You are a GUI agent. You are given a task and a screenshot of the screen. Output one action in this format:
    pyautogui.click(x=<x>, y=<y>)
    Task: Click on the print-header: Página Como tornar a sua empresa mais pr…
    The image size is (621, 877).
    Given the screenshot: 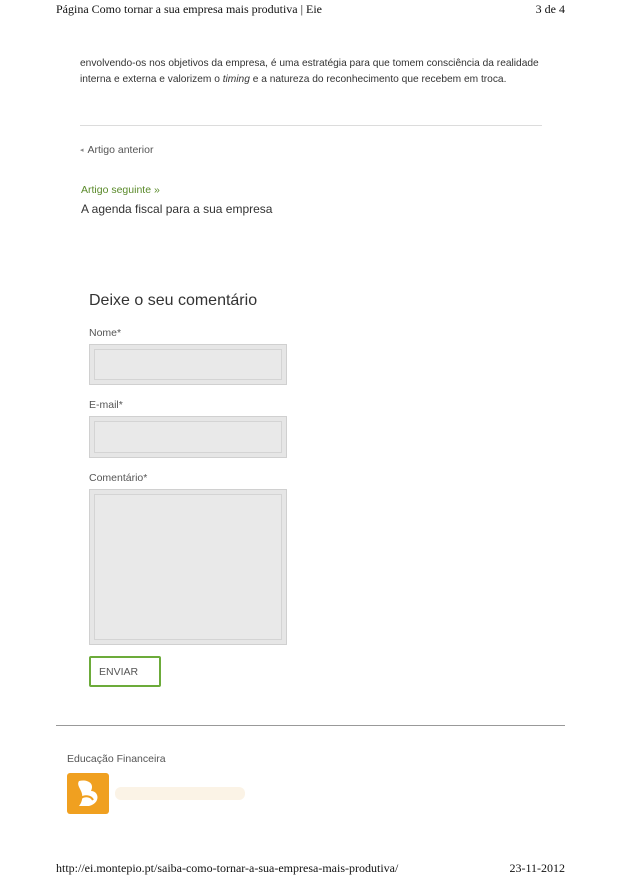 What is the action you would take?
    pyautogui.click(x=310, y=9)
    